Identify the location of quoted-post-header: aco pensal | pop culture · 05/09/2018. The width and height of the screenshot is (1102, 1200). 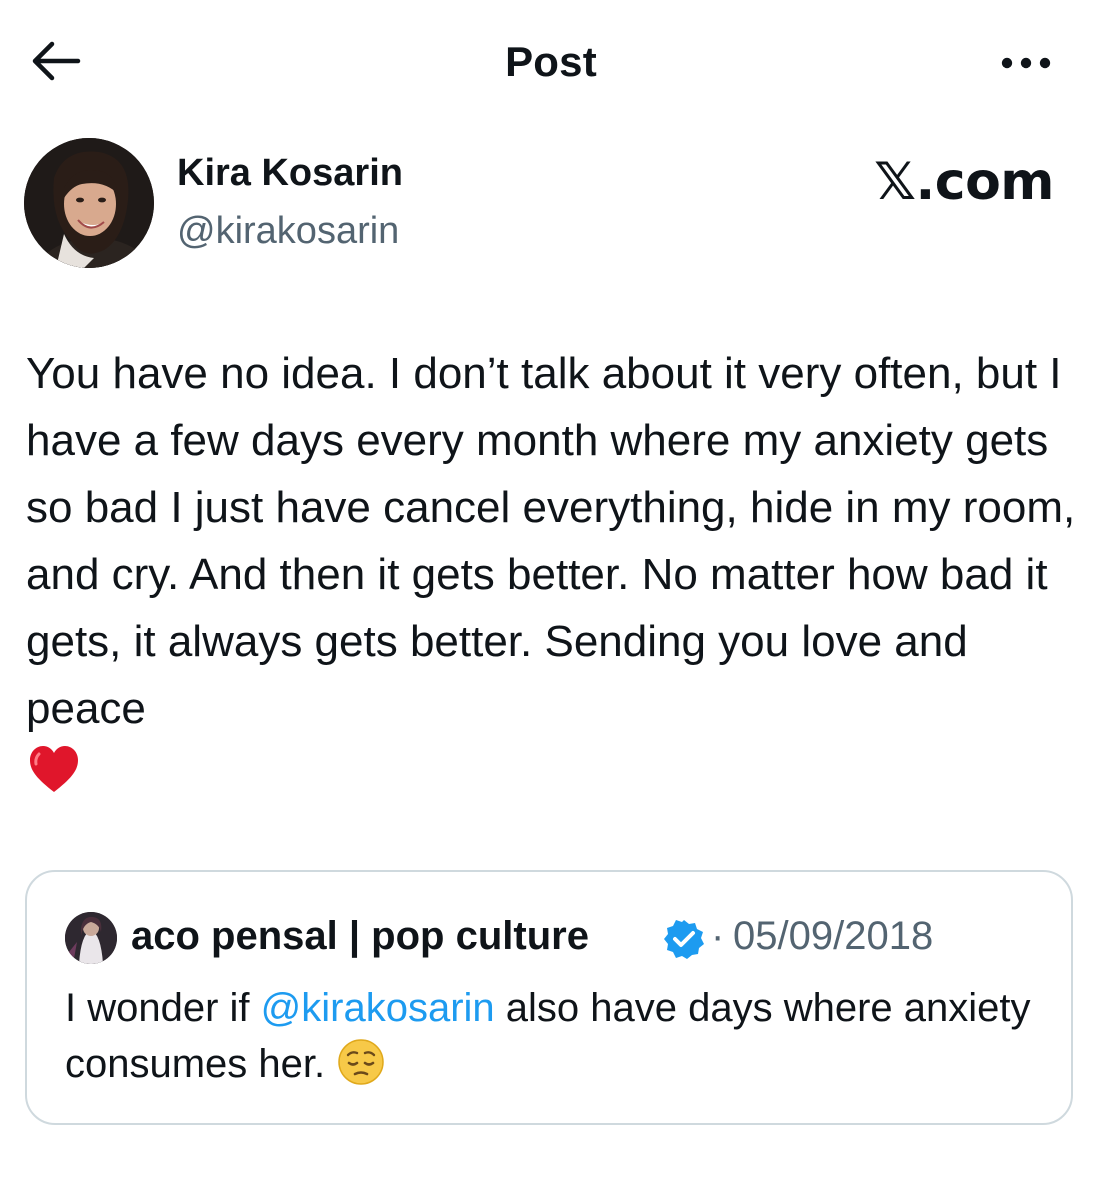
(560, 938).